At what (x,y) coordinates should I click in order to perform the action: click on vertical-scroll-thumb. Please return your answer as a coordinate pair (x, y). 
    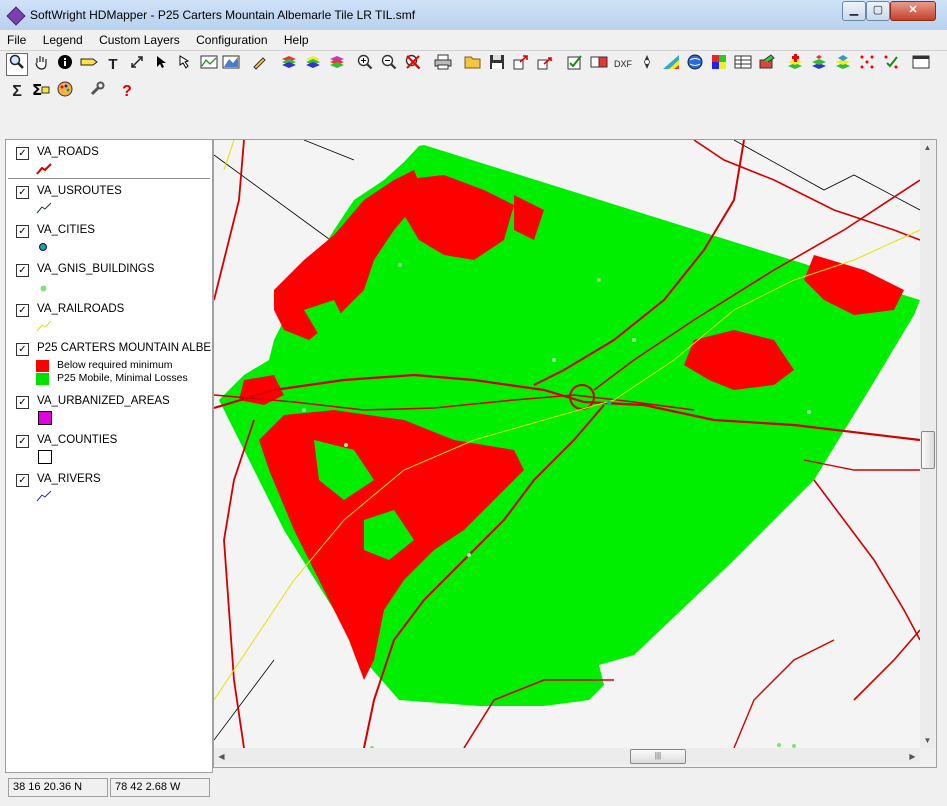
    Looking at the image, I should click on (928, 450).